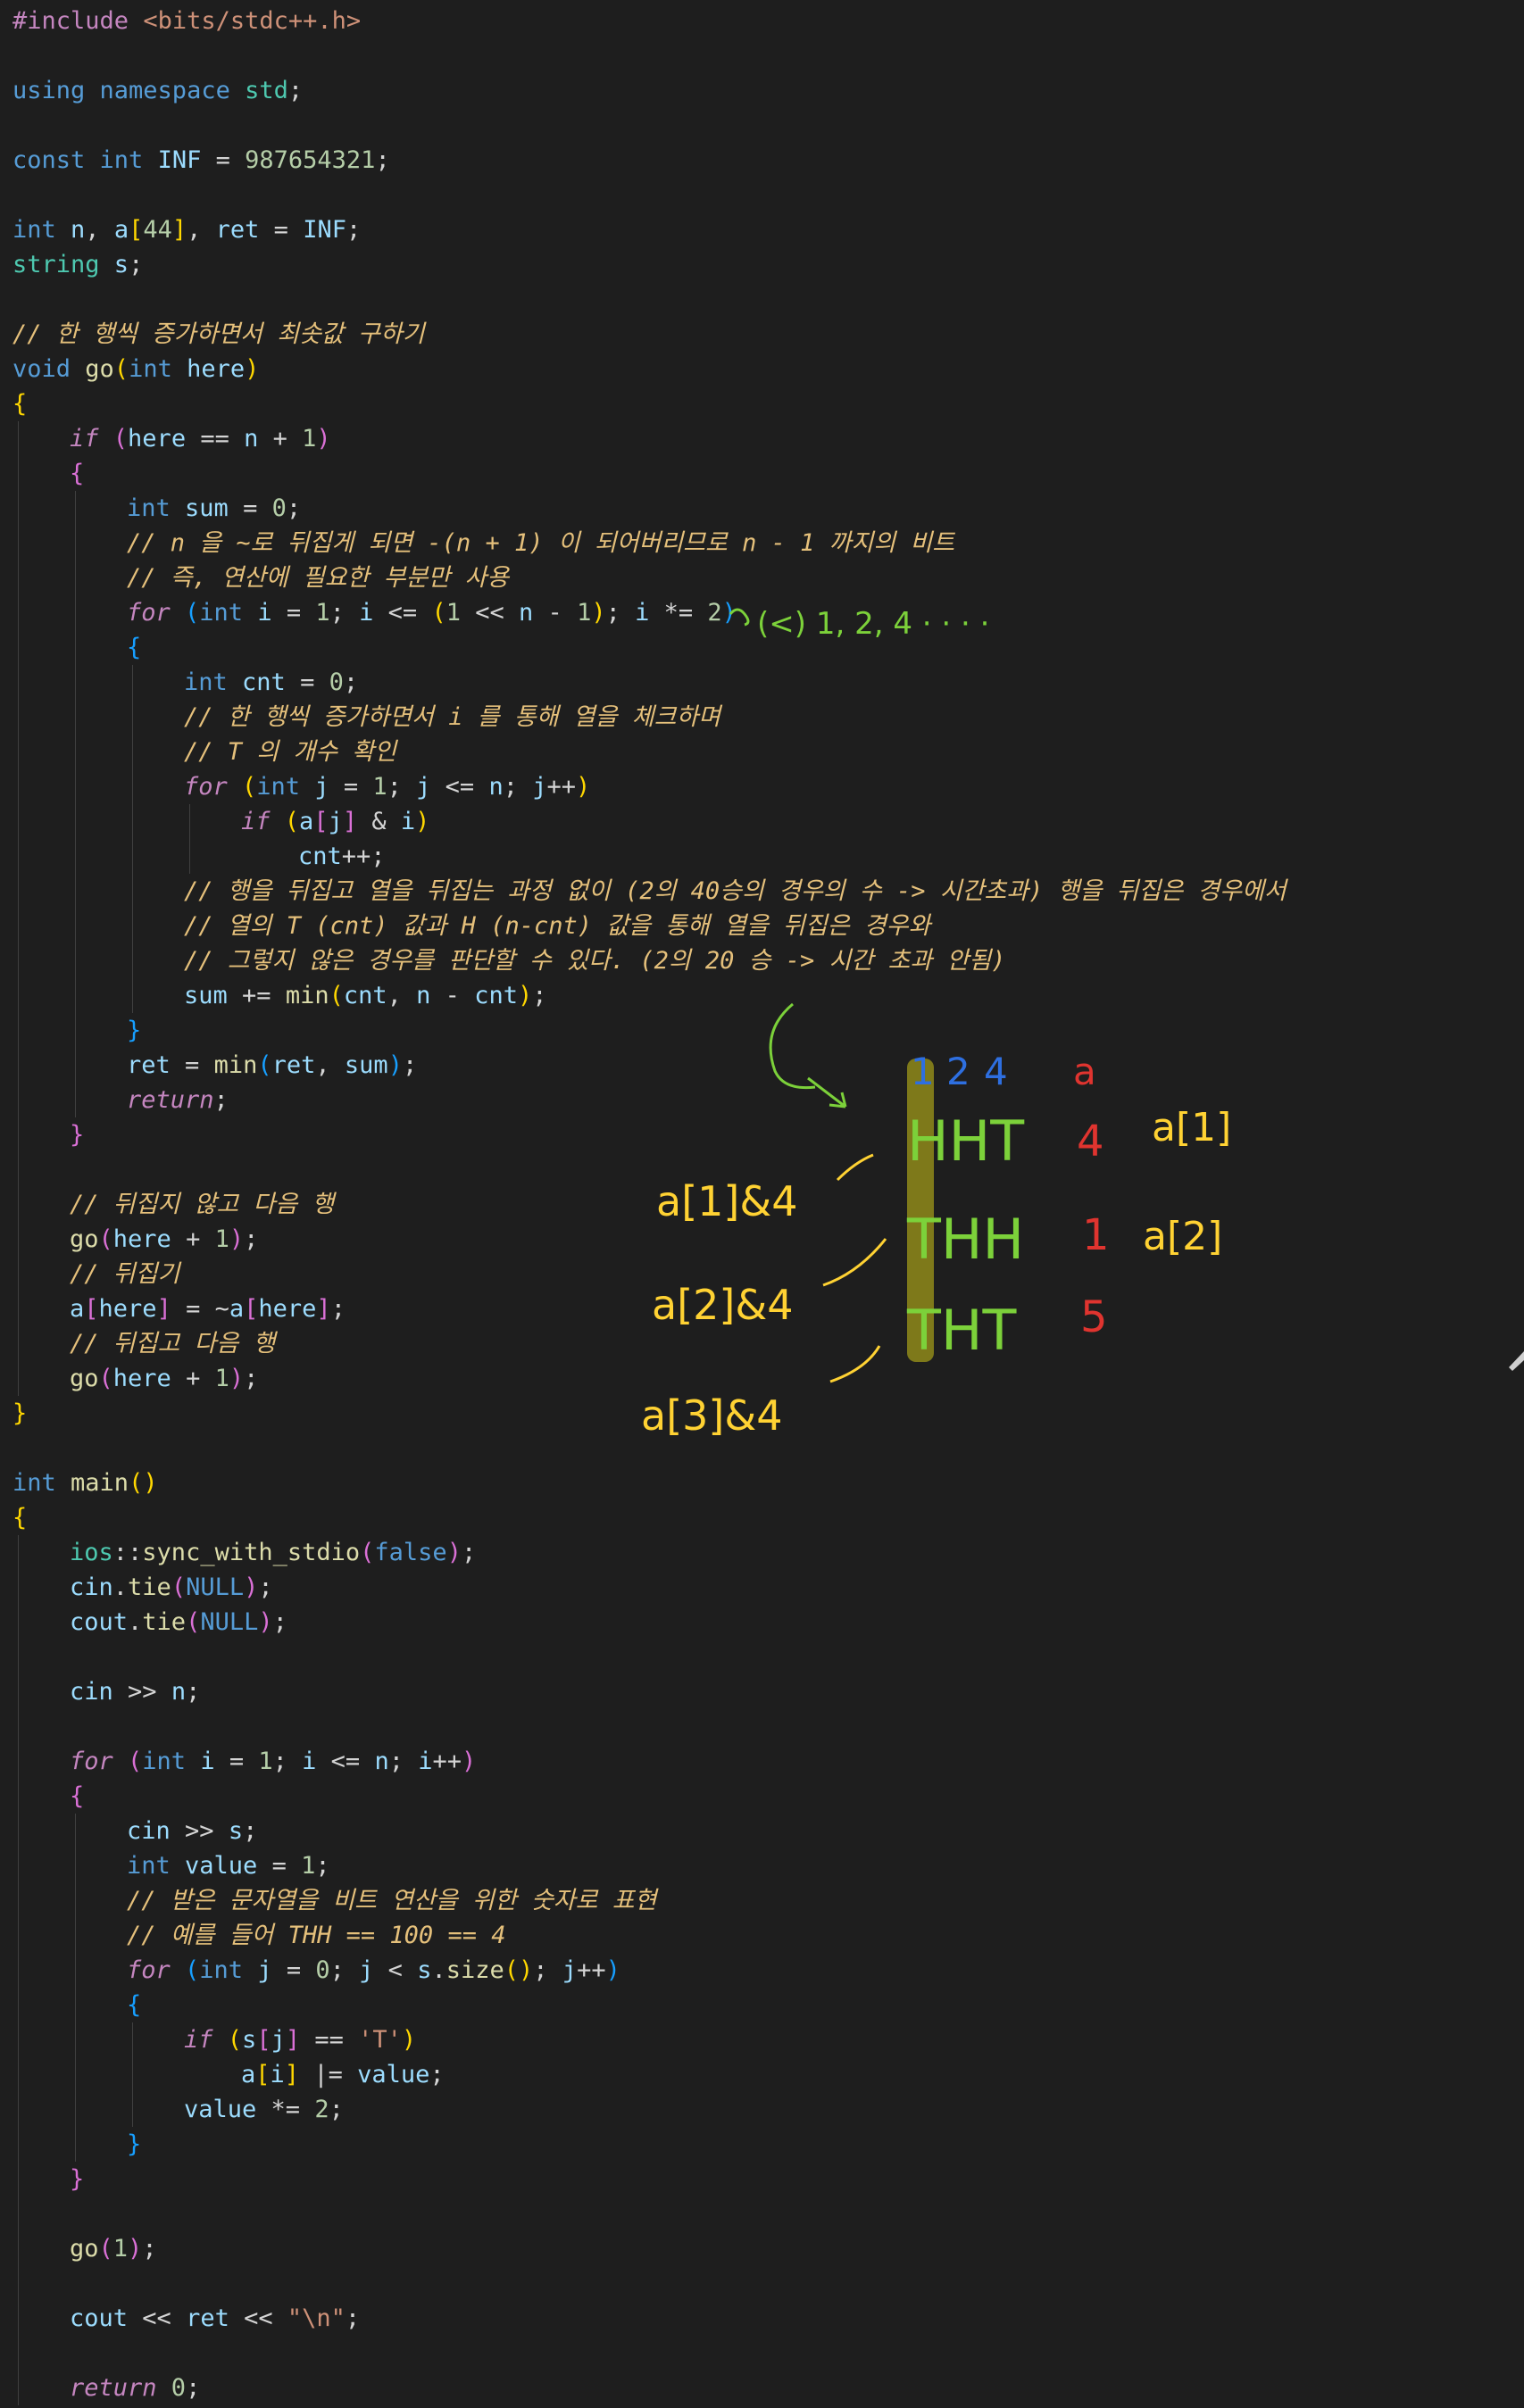 The width and height of the screenshot is (1524, 2408). I want to click on row-label-1: a[1], so click(1191, 1127).